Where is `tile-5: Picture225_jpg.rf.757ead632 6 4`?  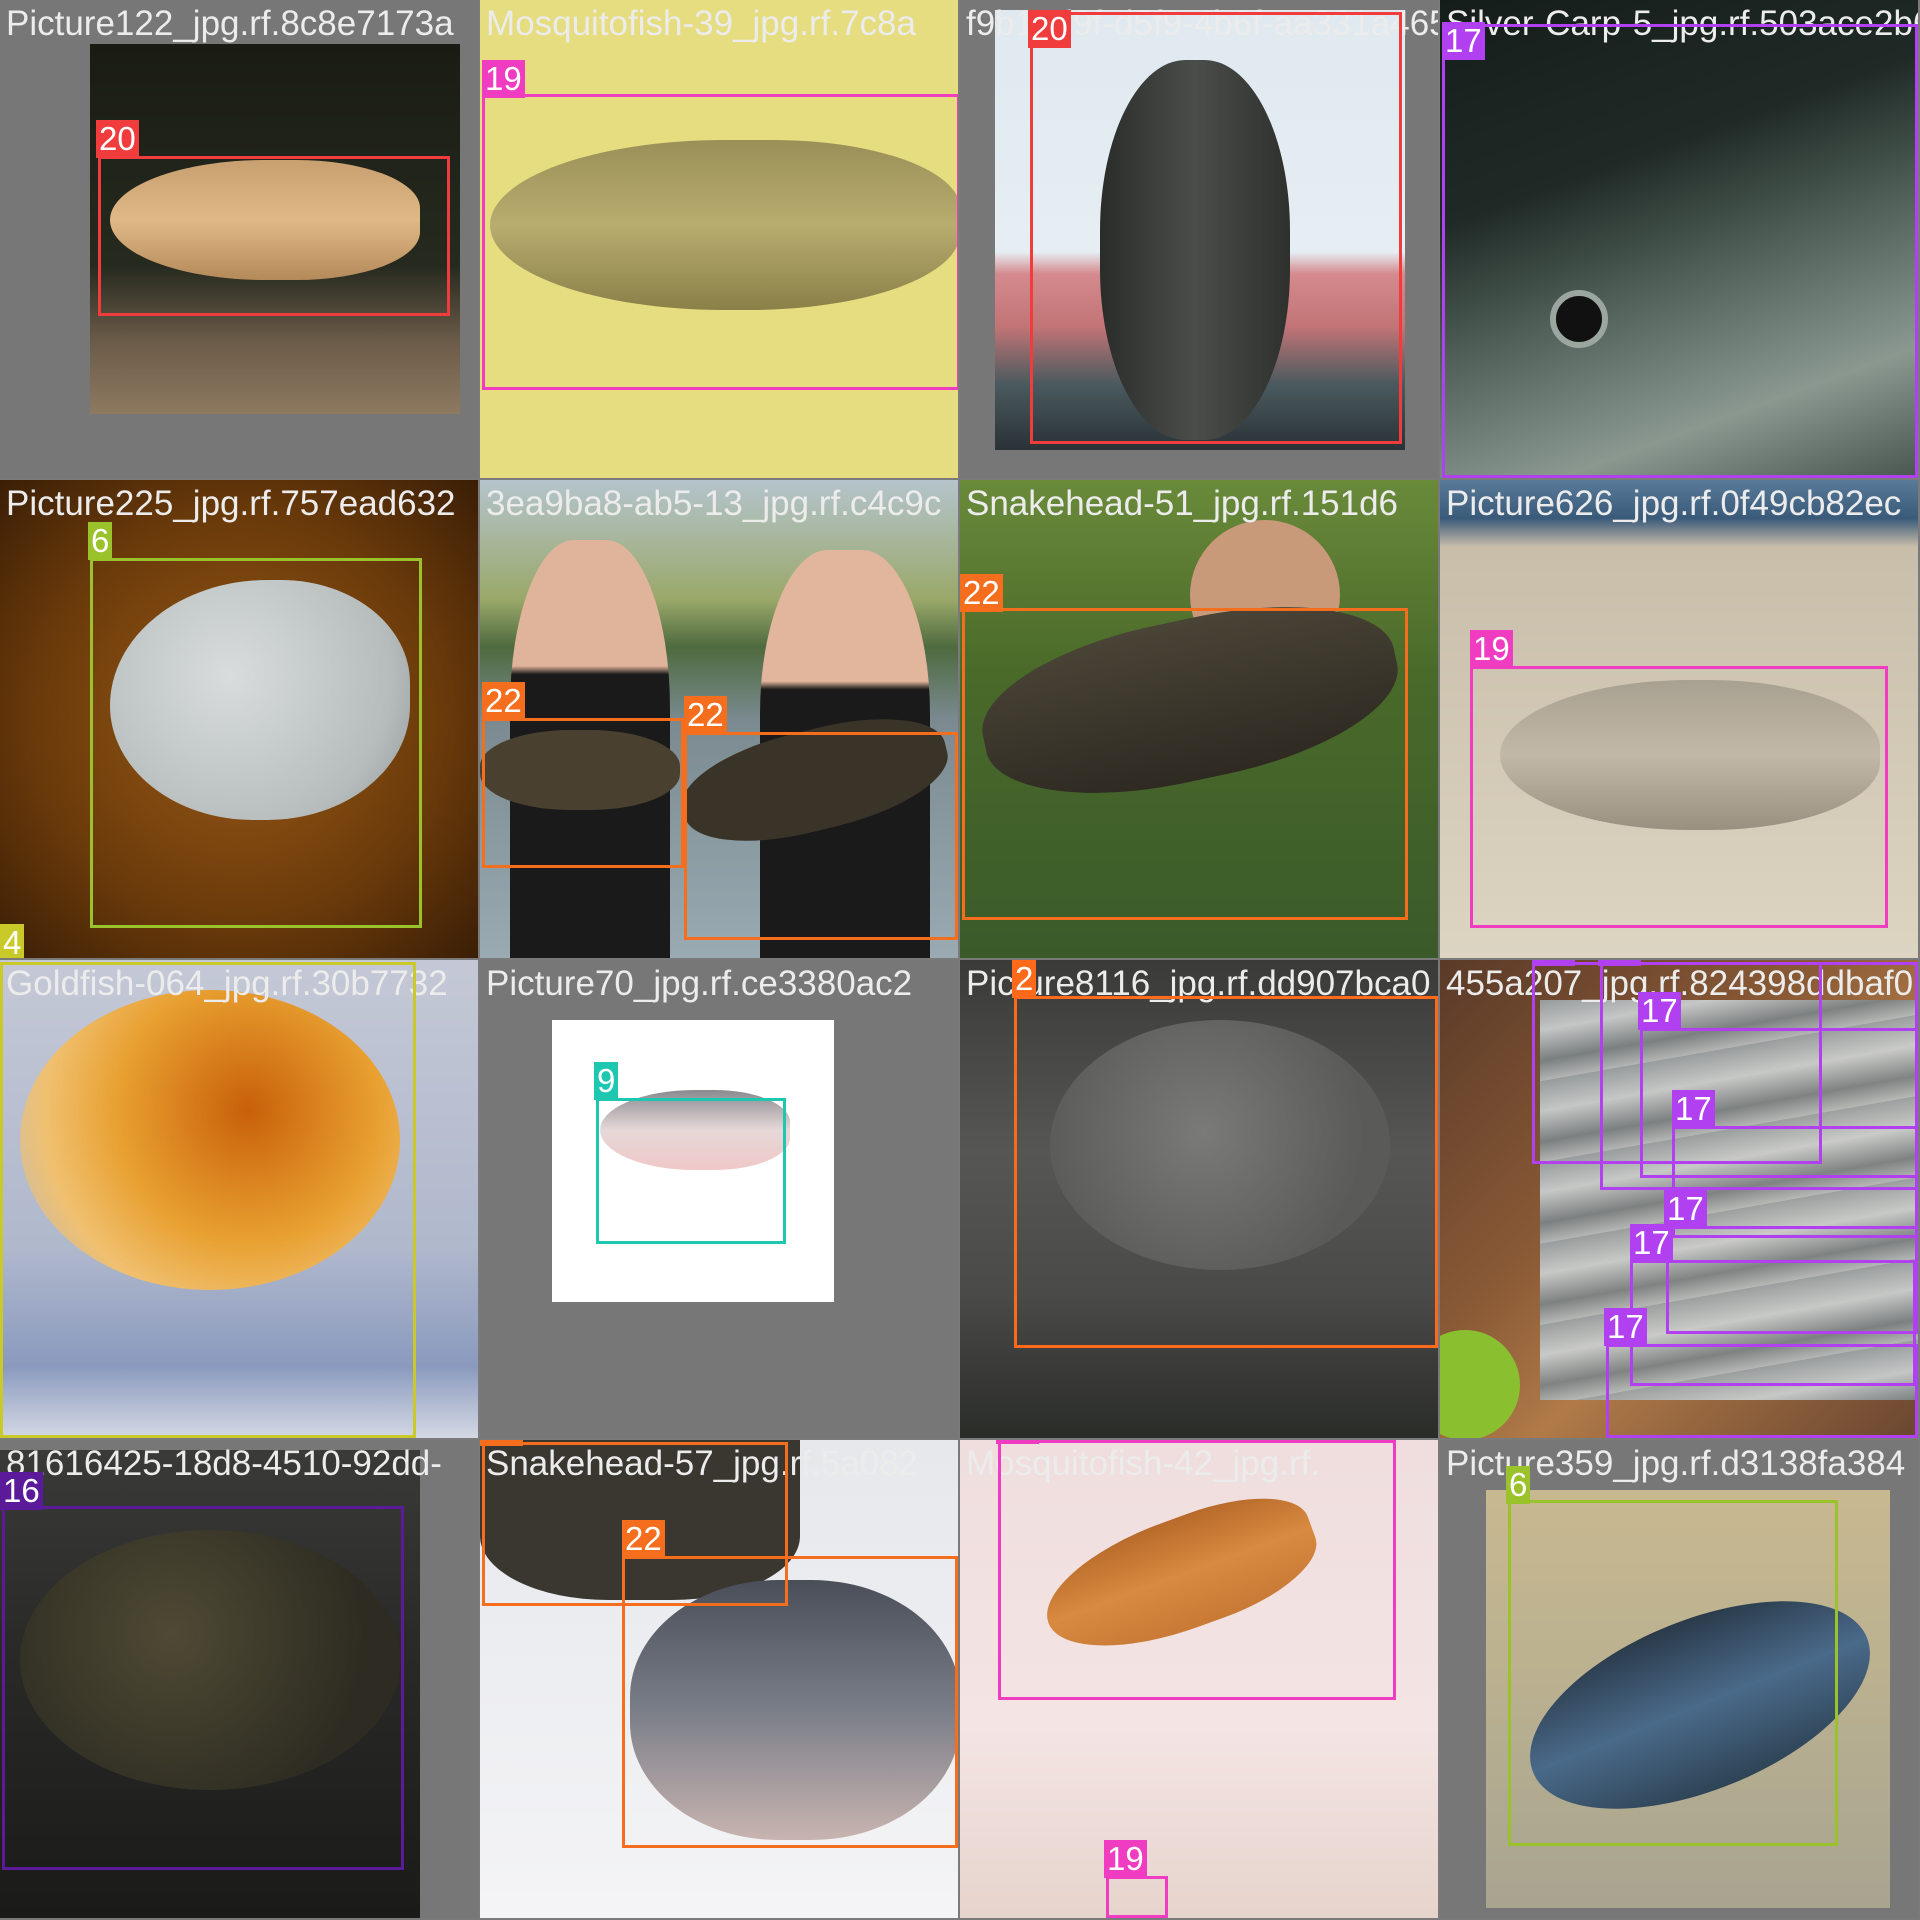
tile-5: Picture225_jpg.rf.757ead632 6 4 is located at coordinates (239, 719).